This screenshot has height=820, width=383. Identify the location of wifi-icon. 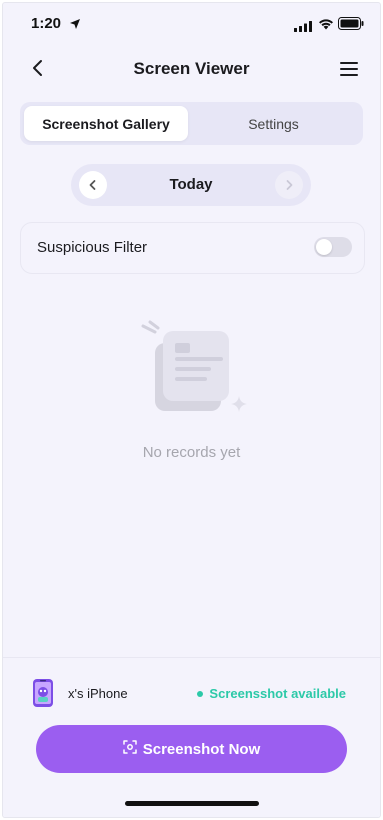
(326, 26).